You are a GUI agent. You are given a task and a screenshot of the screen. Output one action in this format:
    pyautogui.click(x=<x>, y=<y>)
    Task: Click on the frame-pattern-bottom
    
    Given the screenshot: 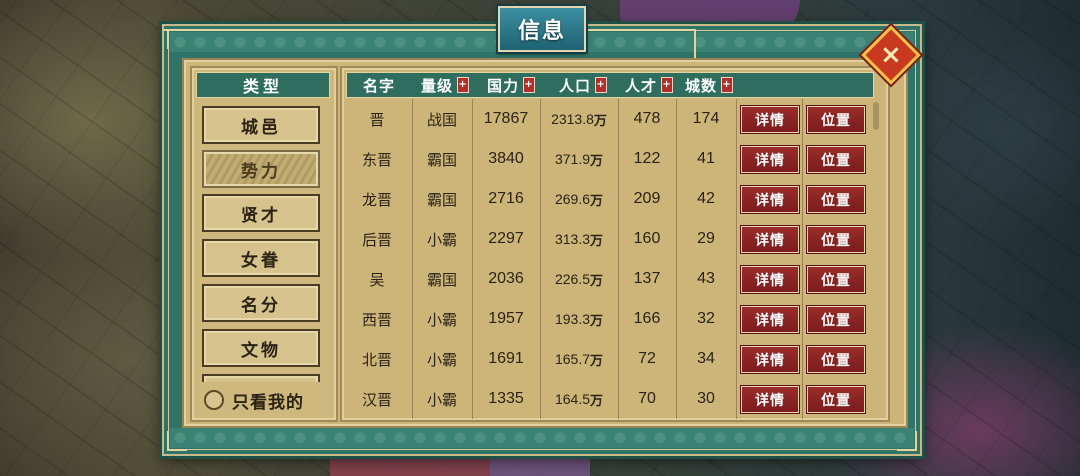 What is the action you would take?
    pyautogui.click(x=542, y=438)
    